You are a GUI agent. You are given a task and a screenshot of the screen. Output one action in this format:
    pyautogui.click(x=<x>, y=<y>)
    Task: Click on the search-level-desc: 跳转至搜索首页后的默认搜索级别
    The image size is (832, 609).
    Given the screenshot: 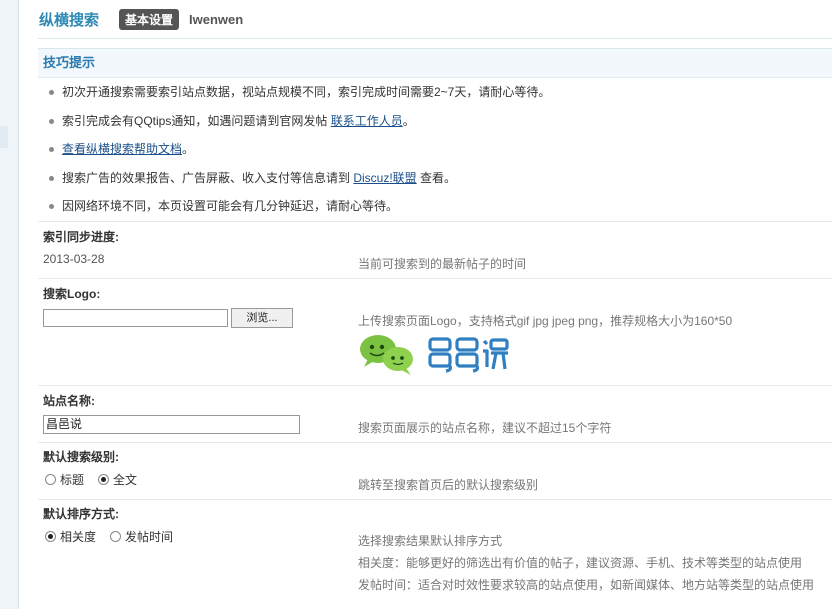 What is the action you would take?
    pyautogui.click(x=448, y=484)
    